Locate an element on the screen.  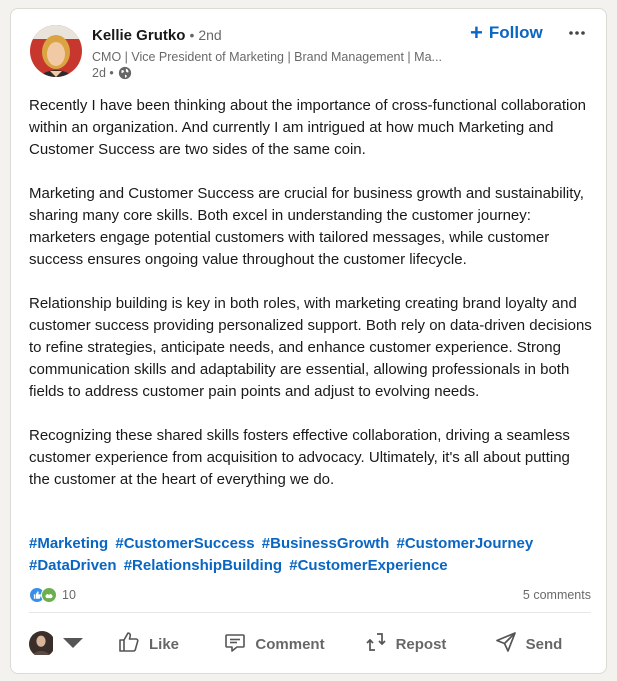
chevron-down-icon is located at coordinates (73, 644).